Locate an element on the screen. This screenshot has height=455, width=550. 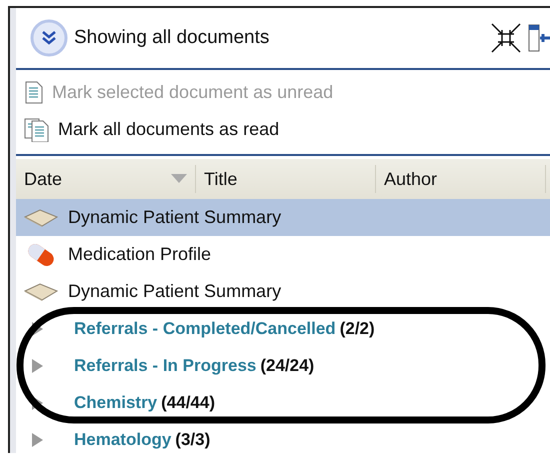
document-title: Medication Profile is located at coordinates (140, 254).